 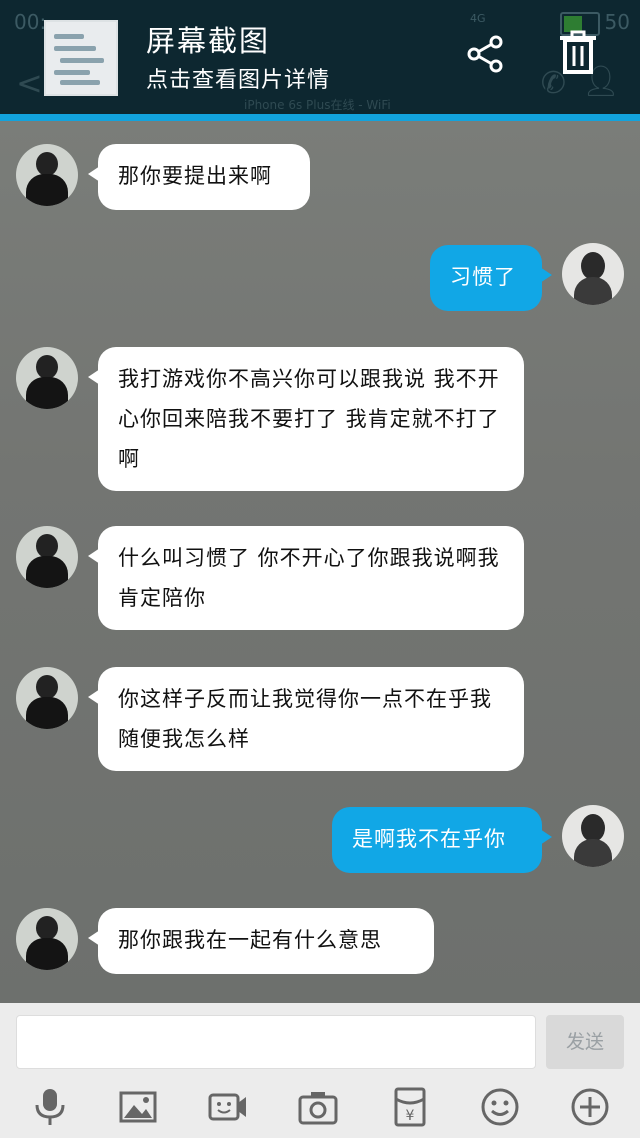 I want to click on video-icon, so click(x=228, y=1107).